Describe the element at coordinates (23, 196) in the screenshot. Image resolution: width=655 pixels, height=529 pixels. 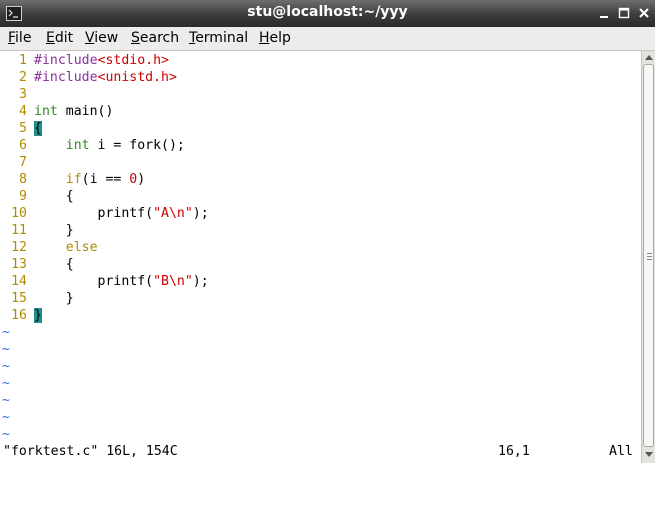
I see `line-number: 9` at that location.